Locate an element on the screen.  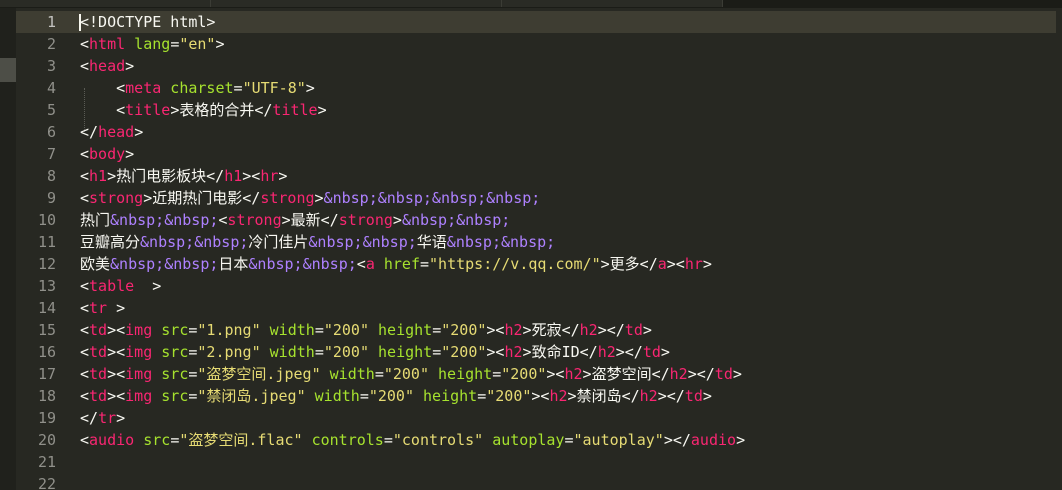
code-line: 14 <tr > is located at coordinates (536, 308).